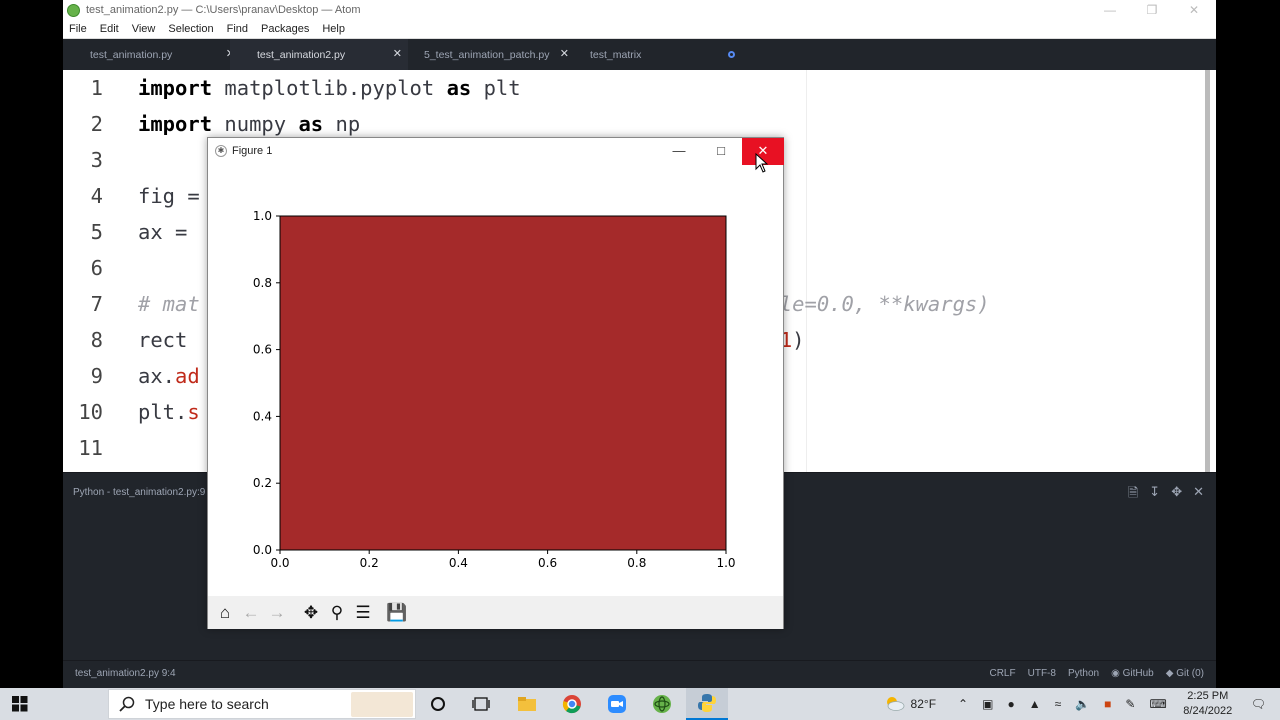 This screenshot has width=1280, height=720. What do you see at coordinates (90, 412) in the screenshot?
I see `line-number: 10` at bounding box center [90, 412].